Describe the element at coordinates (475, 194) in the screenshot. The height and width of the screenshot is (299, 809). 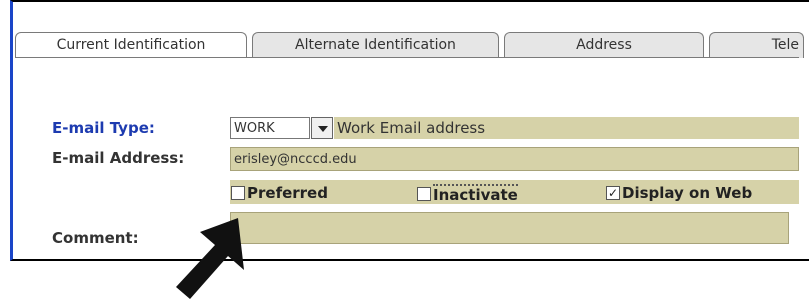
I see `inactivate-label: Inactivate` at that location.